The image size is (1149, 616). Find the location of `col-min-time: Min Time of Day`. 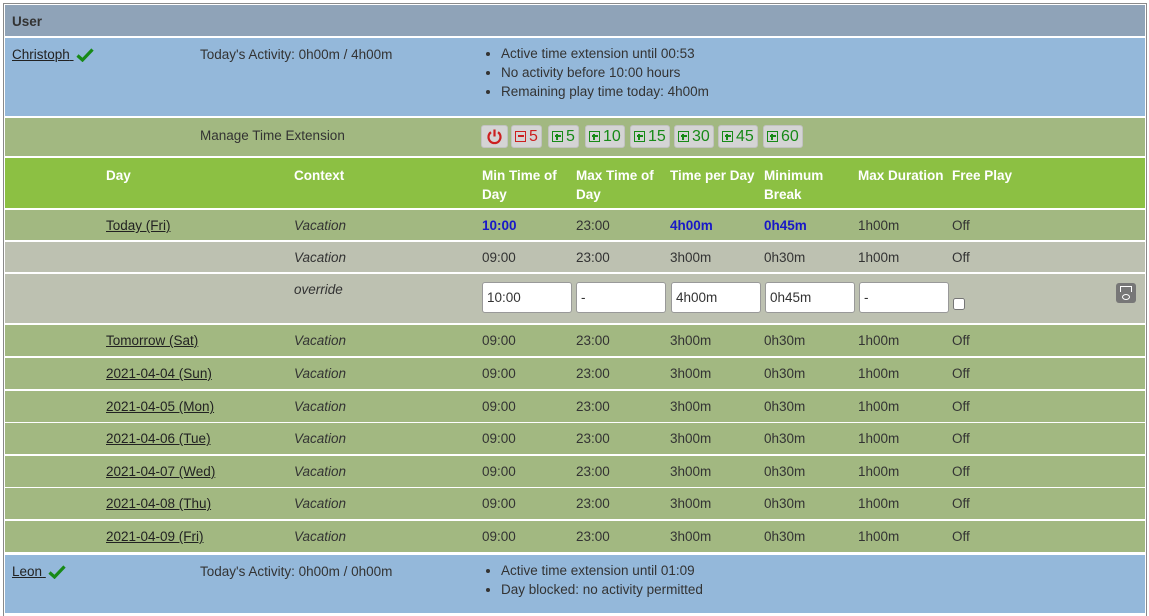

col-min-time: Min Time of Day is located at coordinates (519, 185).